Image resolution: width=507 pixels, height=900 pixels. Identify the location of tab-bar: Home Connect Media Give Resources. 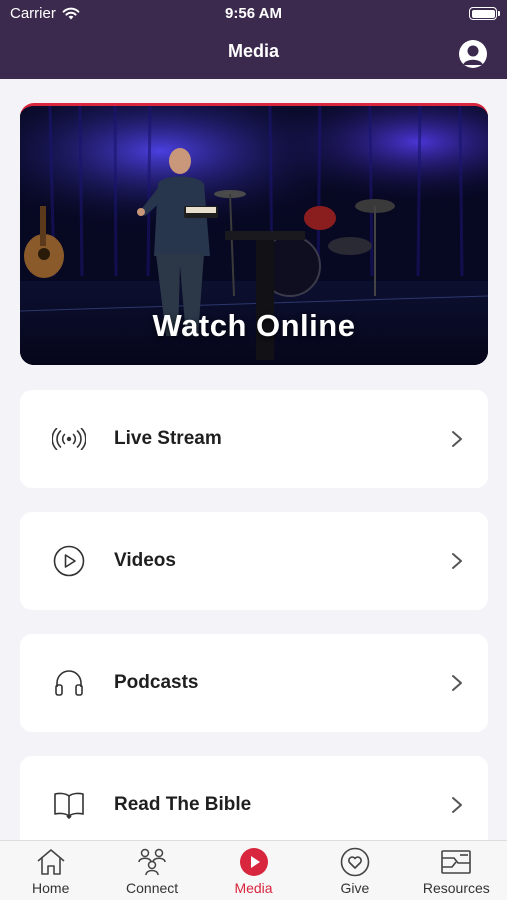
(253, 870).